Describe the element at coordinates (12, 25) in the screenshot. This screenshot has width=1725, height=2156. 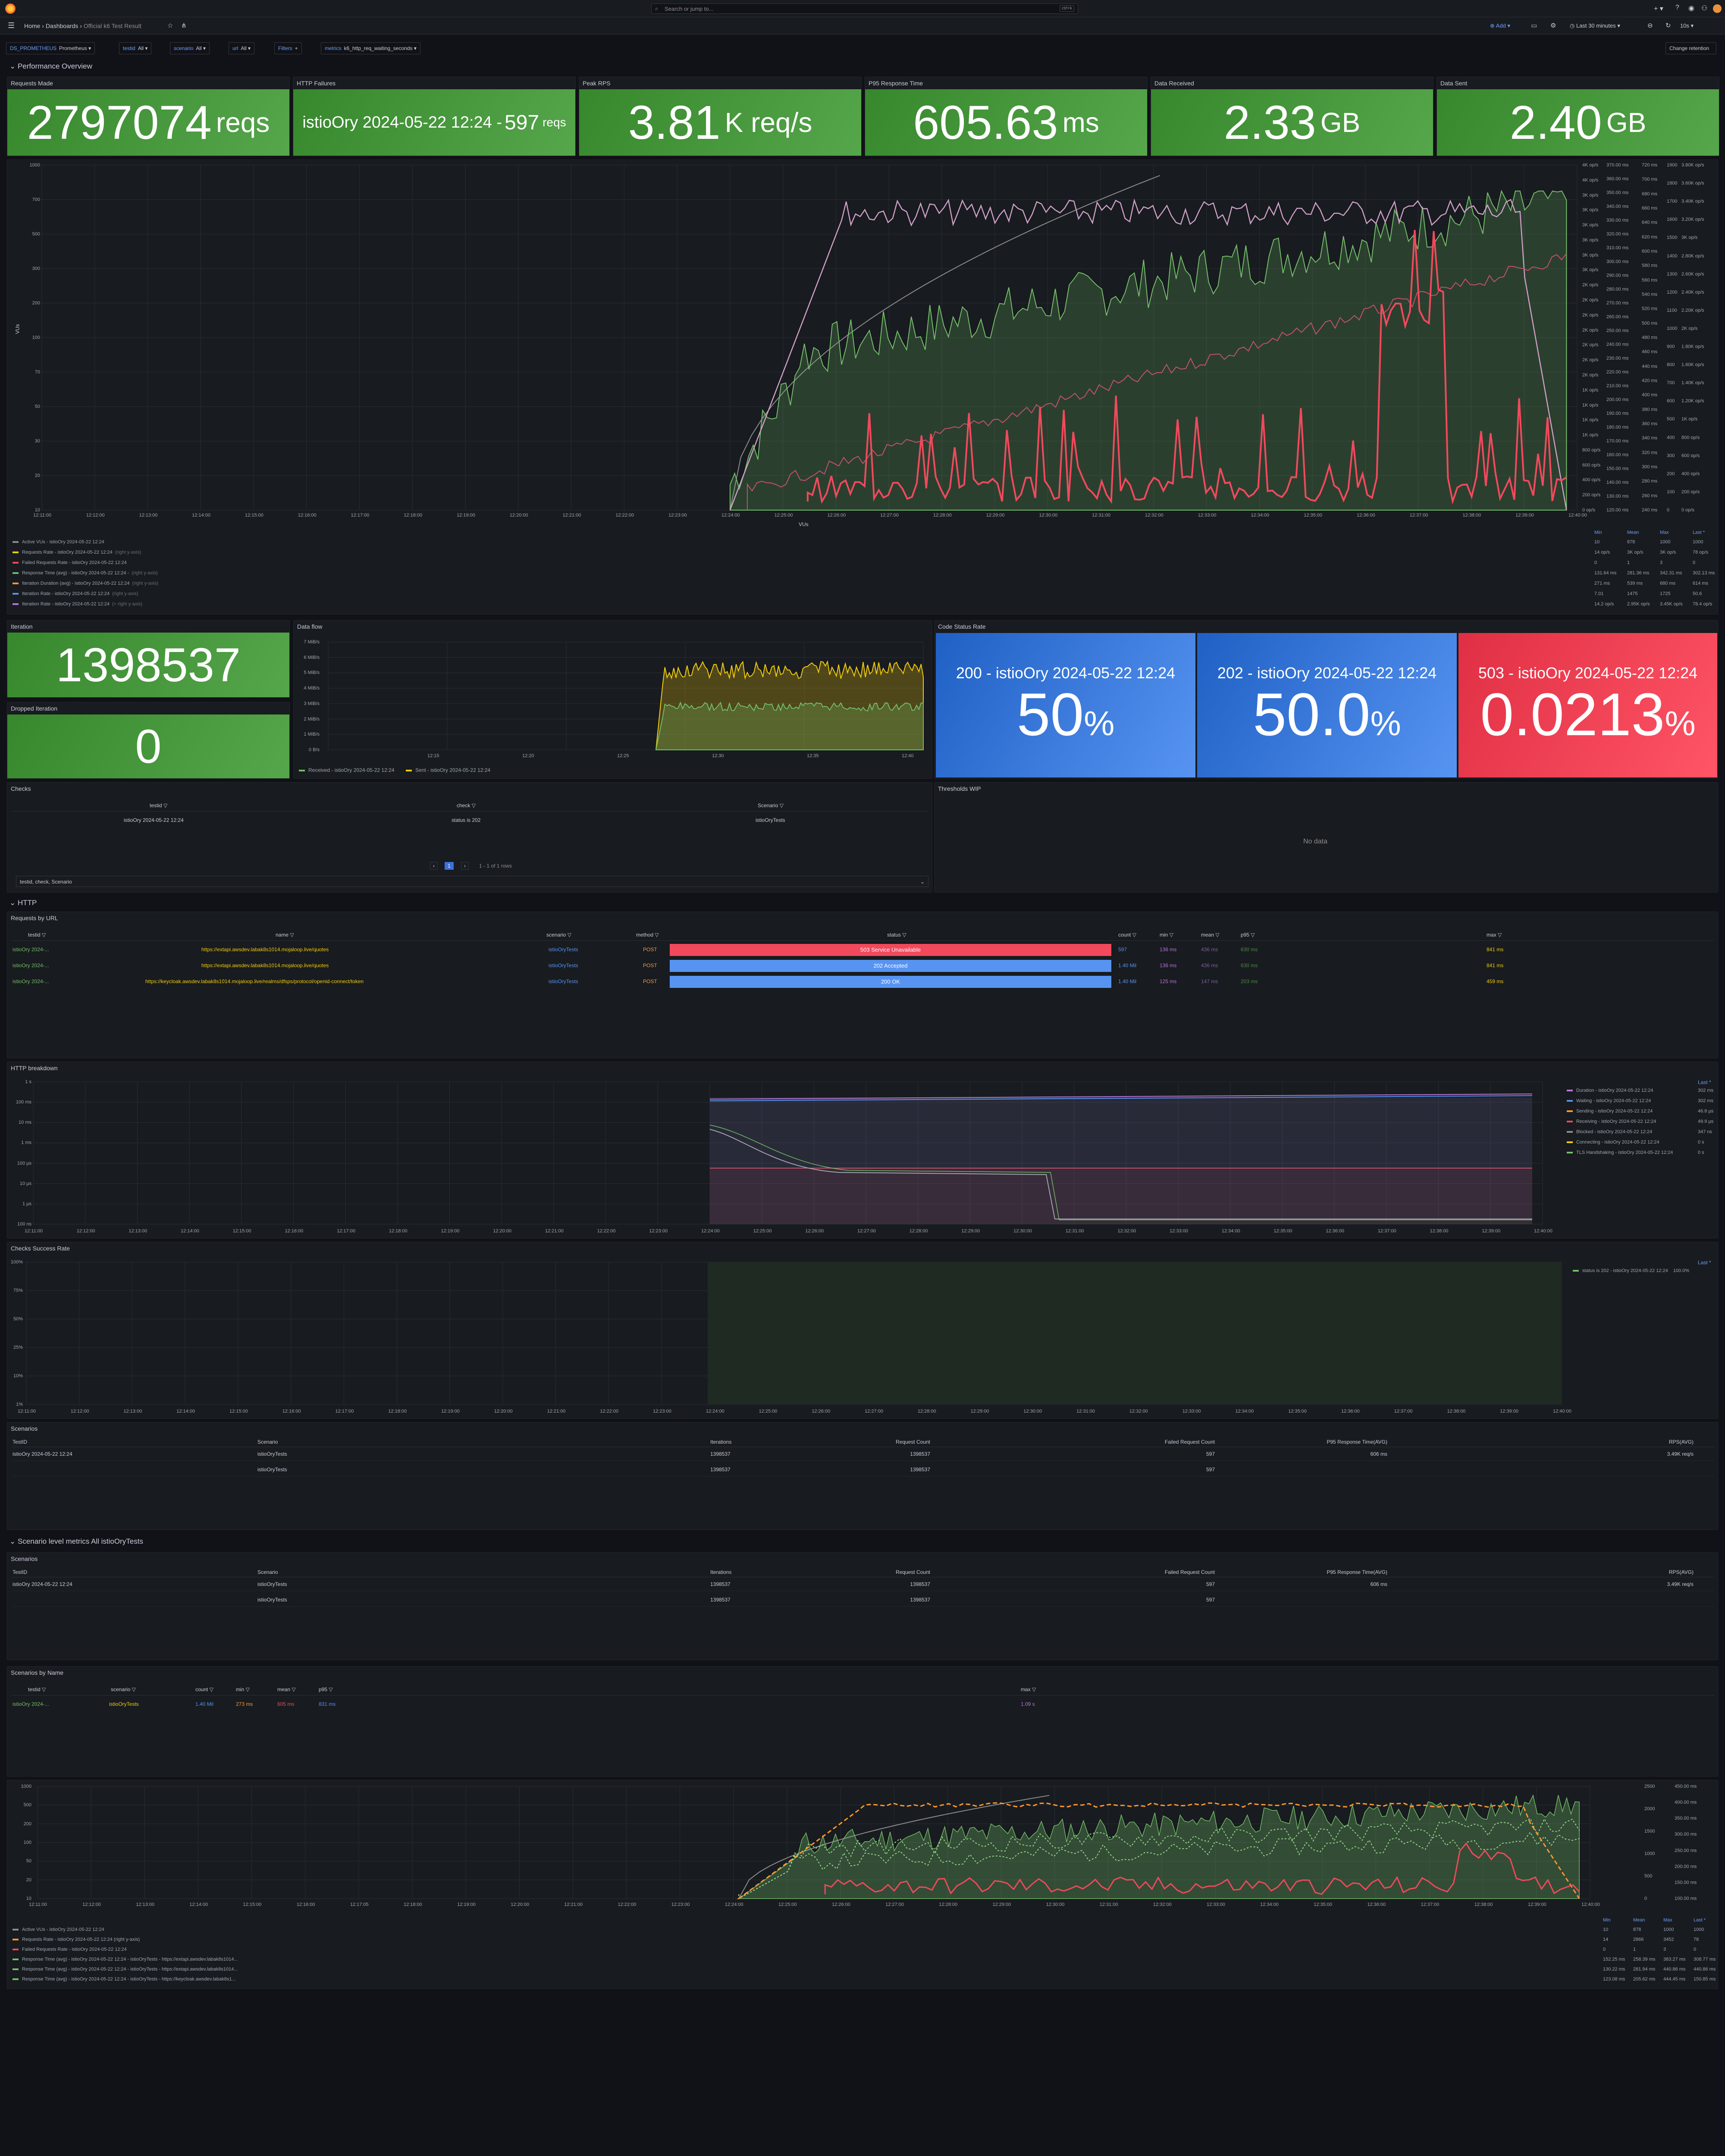
I see `menu-icon: ☰` at that location.